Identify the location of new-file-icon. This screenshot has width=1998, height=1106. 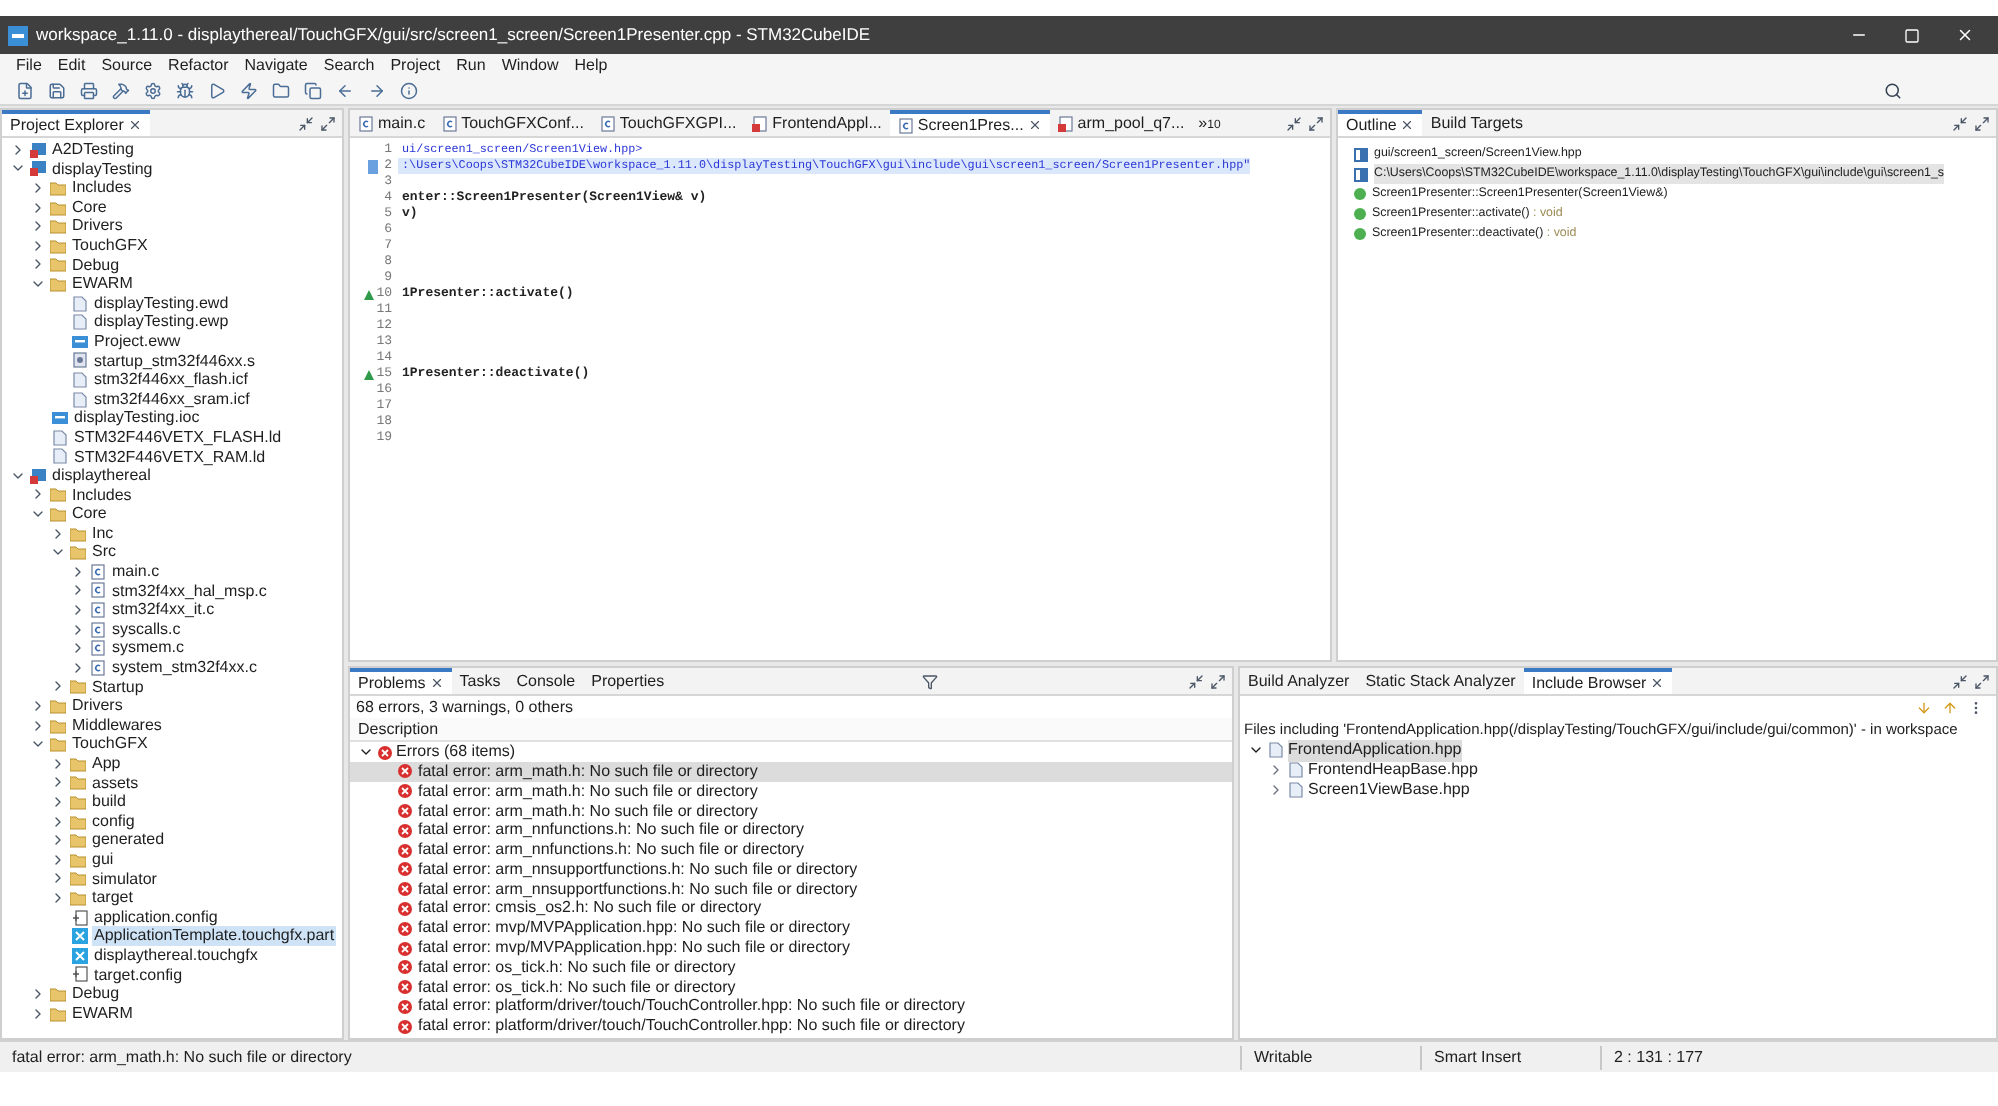
(25, 90).